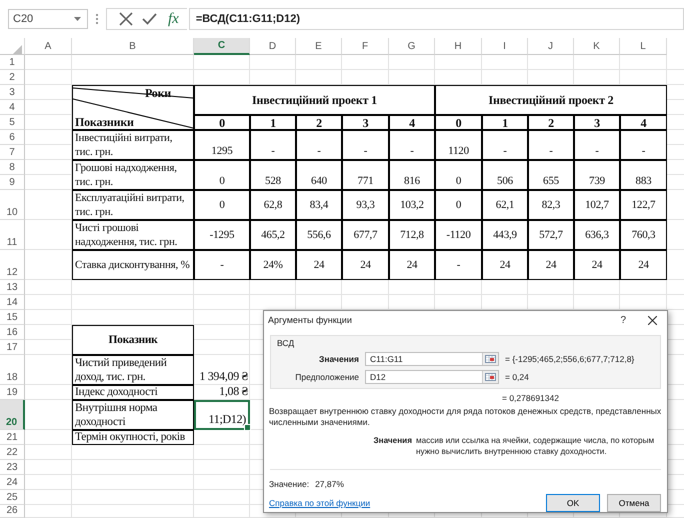  What do you see at coordinates (12, 92) in the screenshot?
I see `row-header: 3` at bounding box center [12, 92].